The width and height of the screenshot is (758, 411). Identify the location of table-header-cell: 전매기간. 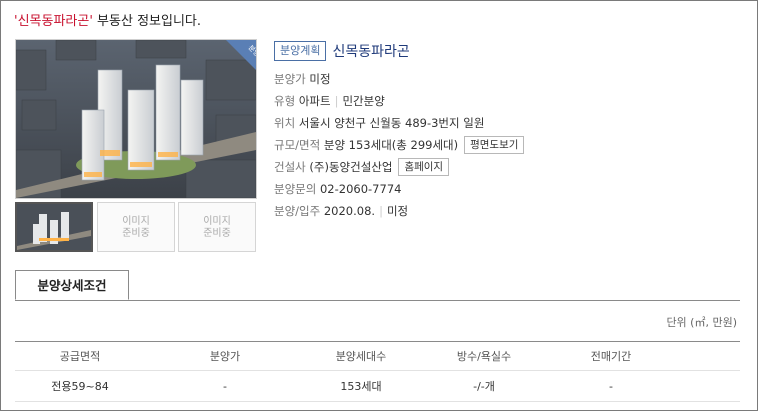
(611, 356).